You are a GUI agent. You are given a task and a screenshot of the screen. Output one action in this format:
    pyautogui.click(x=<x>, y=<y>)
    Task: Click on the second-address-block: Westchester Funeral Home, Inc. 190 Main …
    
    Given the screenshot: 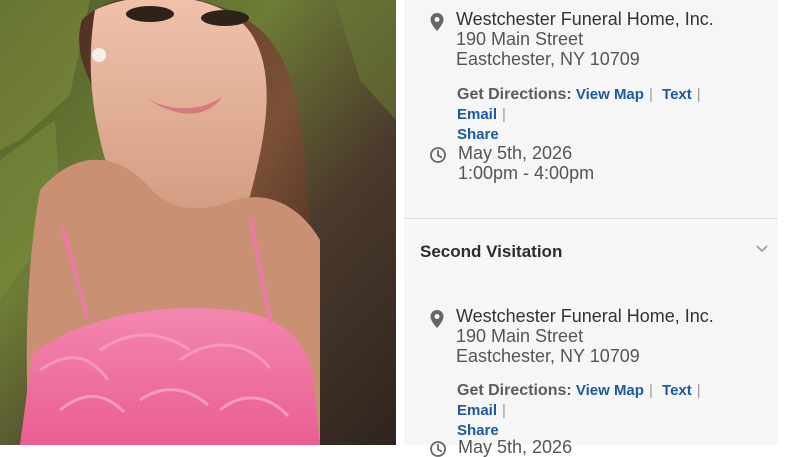 What is the action you would take?
    pyautogui.click(x=585, y=336)
    